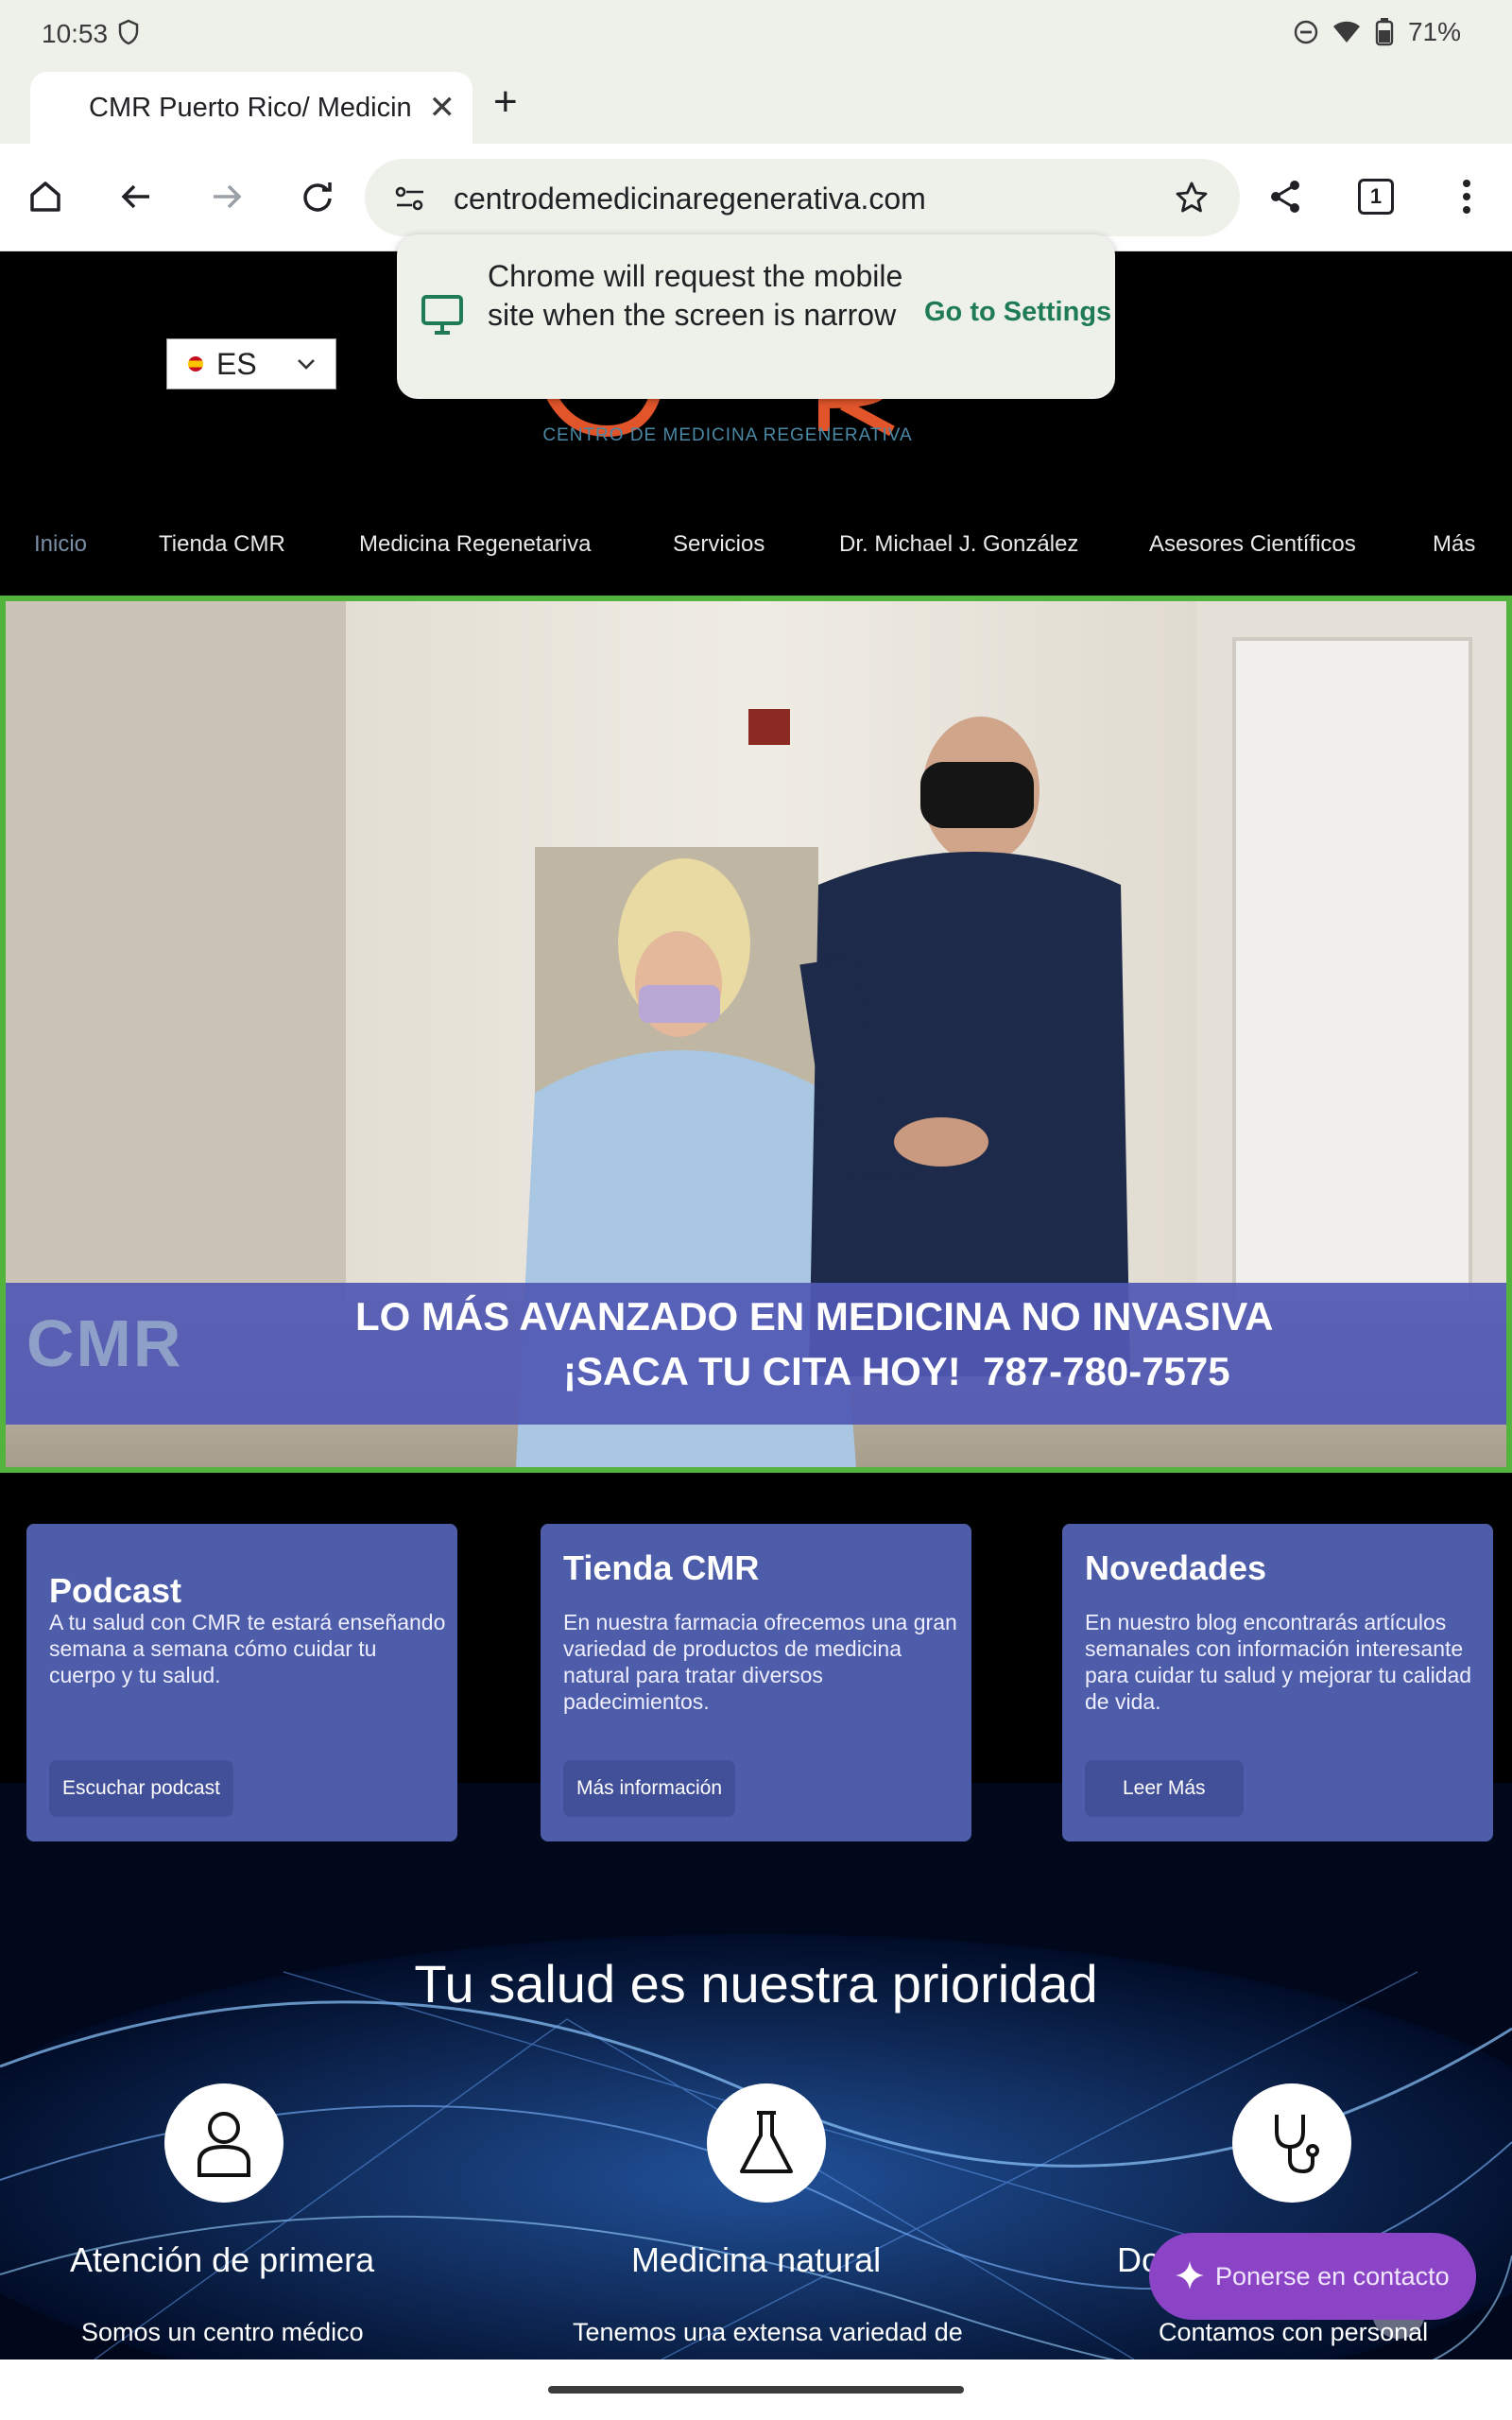 This screenshot has height=2420, width=1512. Describe the element at coordinates (226, 196) in the screenshot. I see `forward-icon` at that location.